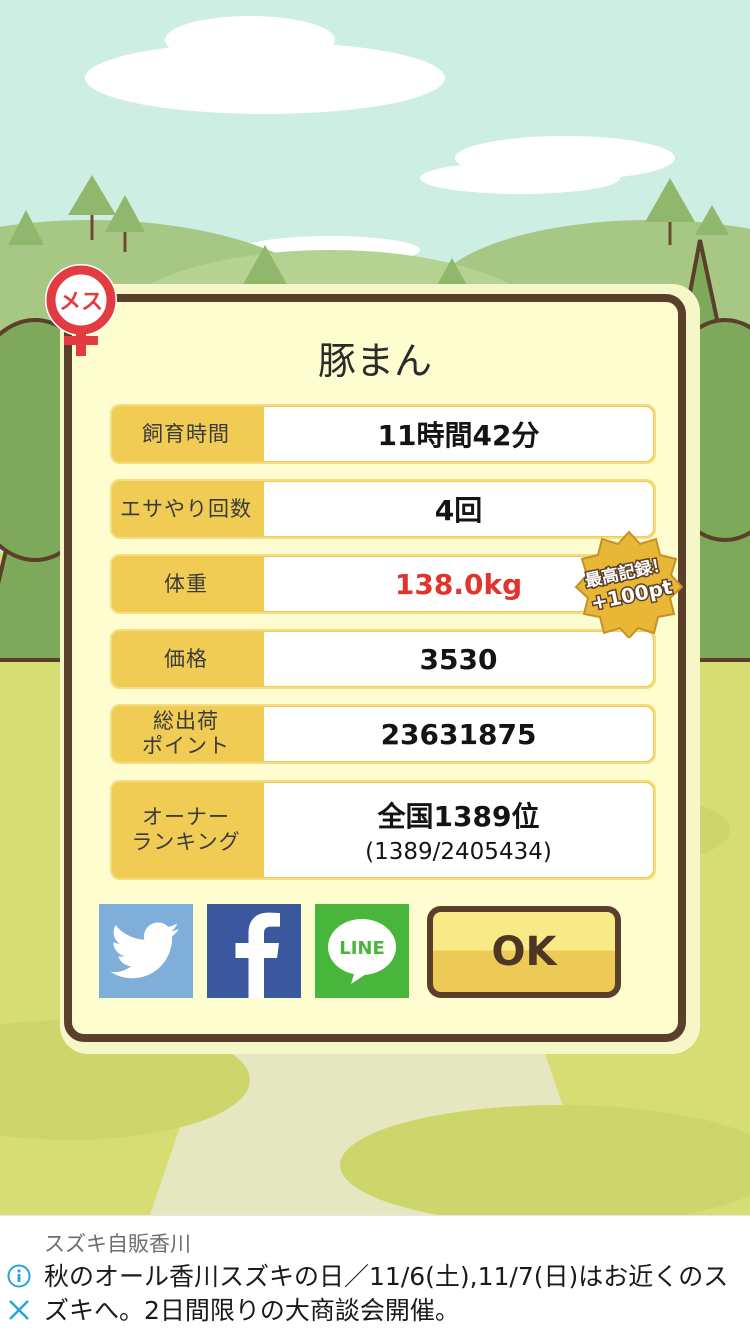 This screenshot has width=750, height=1335. I want to click on twitter-share-button, so click(146, 951).